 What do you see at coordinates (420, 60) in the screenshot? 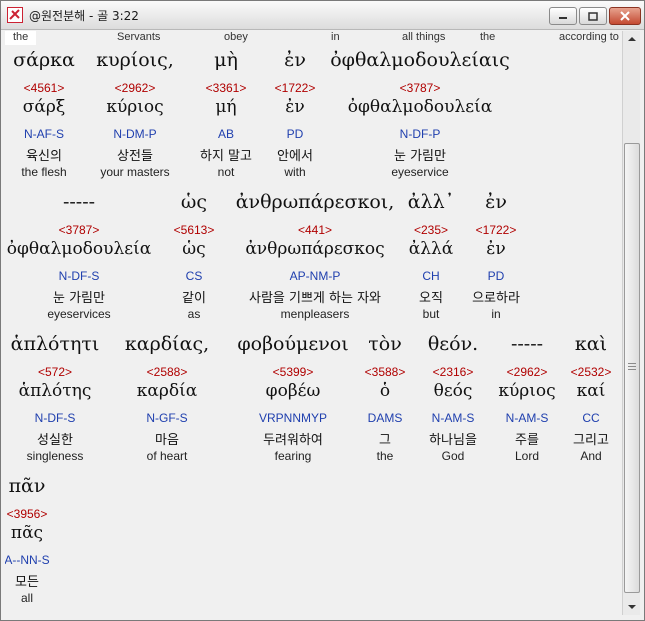
I see `greek-text: ὀφθαλμοδουλείαις` at bounding box center [420, 60].